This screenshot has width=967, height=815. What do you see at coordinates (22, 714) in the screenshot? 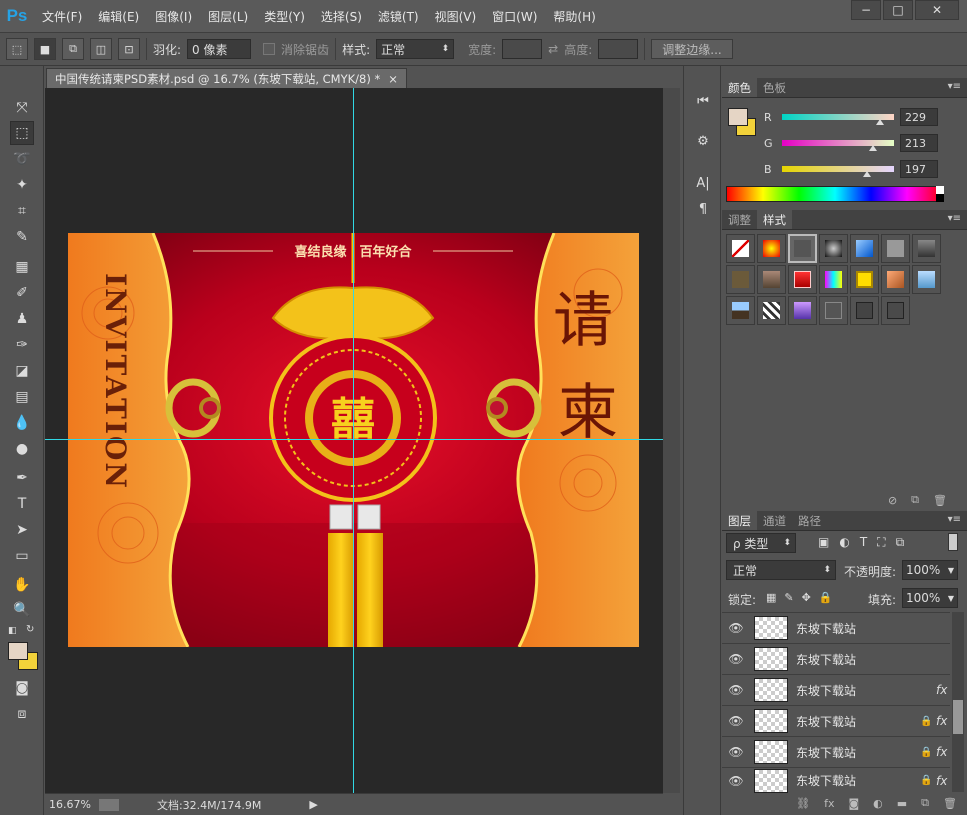
I see `screen-mode-icon: ⧈` at bounding box center [22, 714].